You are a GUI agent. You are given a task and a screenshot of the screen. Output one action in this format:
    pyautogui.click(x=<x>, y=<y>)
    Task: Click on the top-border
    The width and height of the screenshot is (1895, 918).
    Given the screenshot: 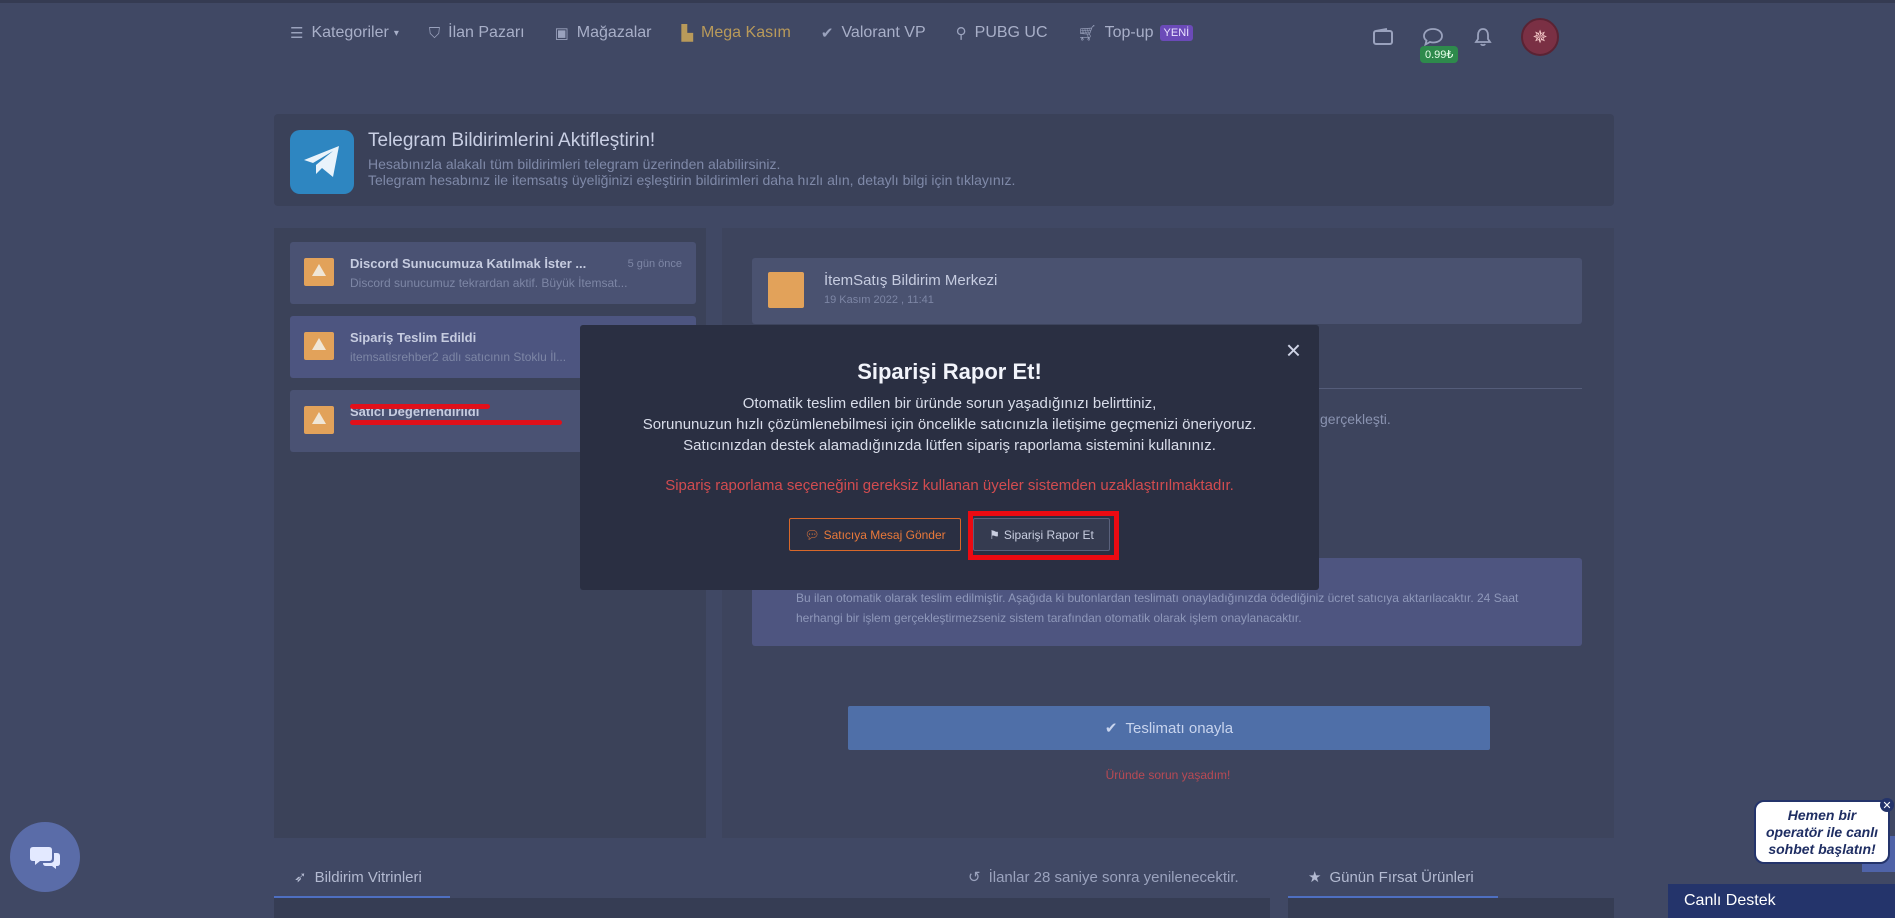 What is the action you would take?
    pyautogui.click(x=947, y=1)
    